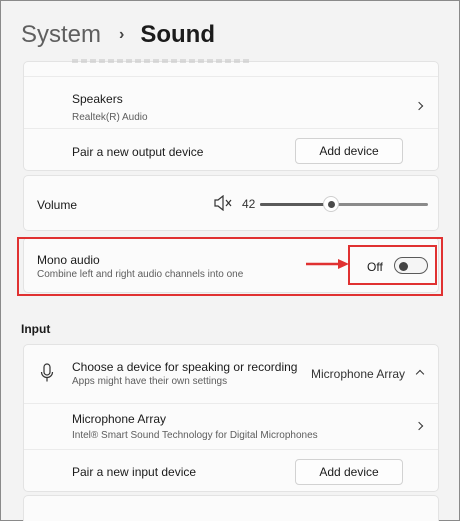 This screenshot has width=460, height=521. What do you see at coordinates (224, 205) in the screenshot?
I see `speaker-muted-icon` at bounding box center [224, 205].